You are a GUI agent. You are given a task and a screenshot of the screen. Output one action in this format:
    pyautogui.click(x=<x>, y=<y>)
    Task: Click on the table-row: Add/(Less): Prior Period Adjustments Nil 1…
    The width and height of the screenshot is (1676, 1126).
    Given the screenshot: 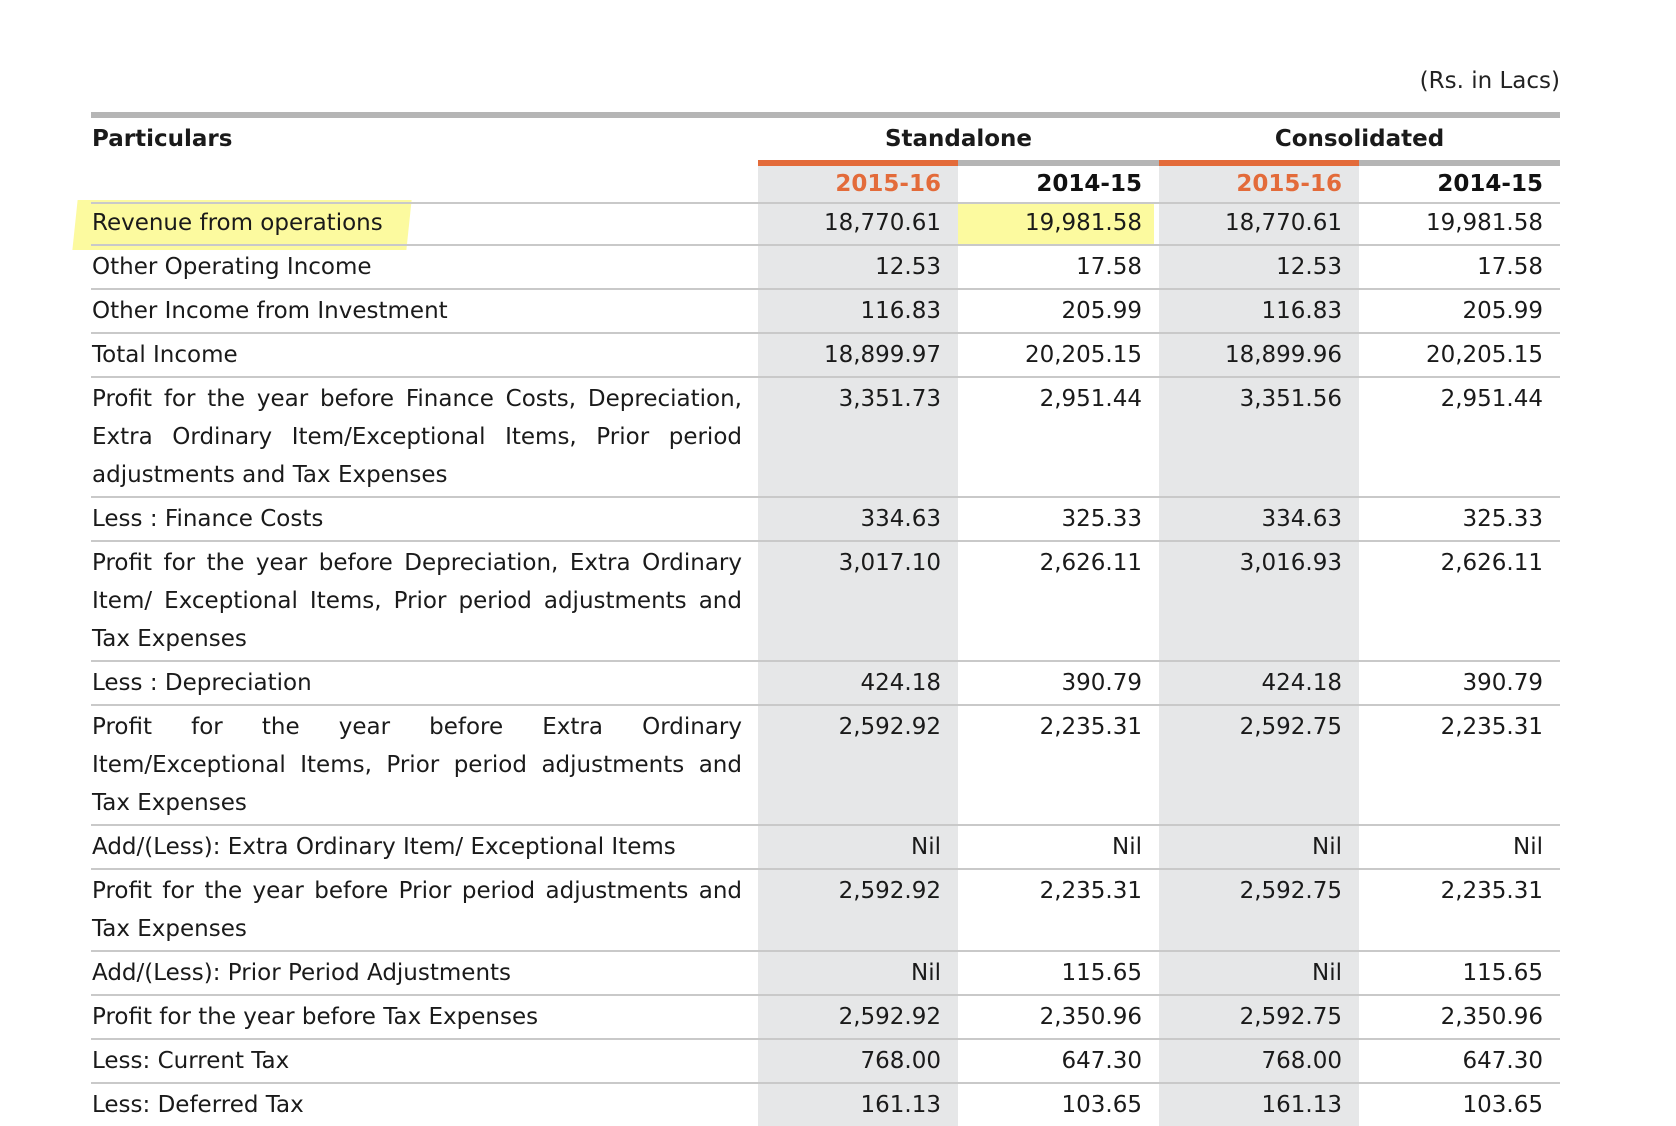 What is the action you would take?
    pyautogui.click(x=825, y=972)
    